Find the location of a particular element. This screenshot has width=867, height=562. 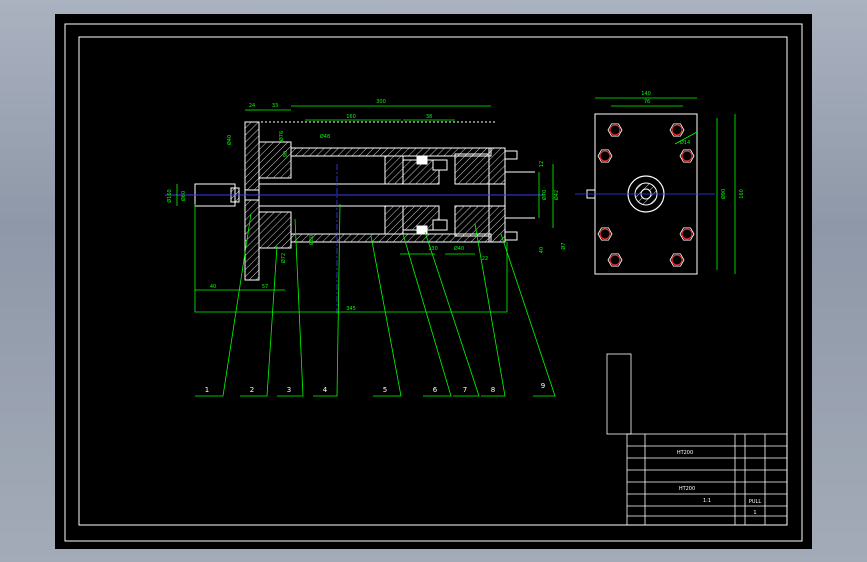

dimension-label: 300 is located at coordinates (381, 102).